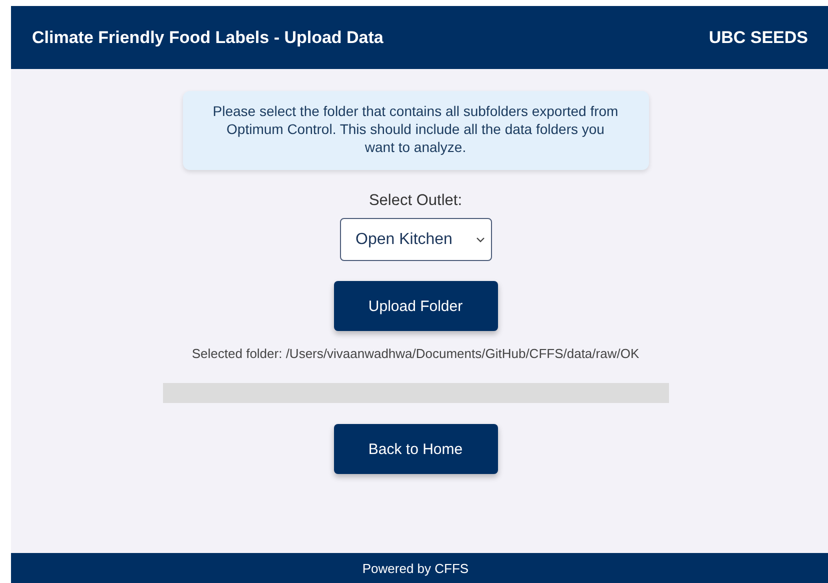 The width and height of the screenshot is (828, 583). Describe the element at coordinates (416, 449) in the screenshot. I see `back-to-home-button: Back to Home` at that location.